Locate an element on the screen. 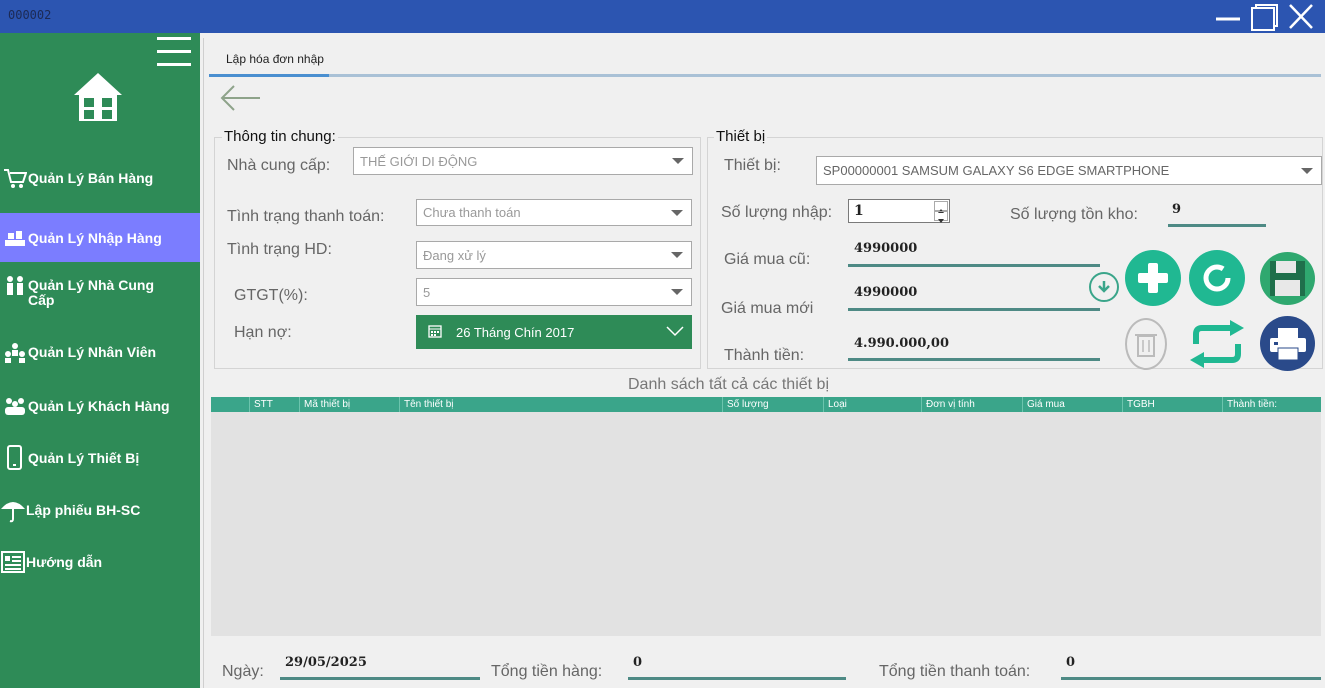 The width and height of the screenshot is (1325, 688). guide-icon is located at coordinates (13, 562).